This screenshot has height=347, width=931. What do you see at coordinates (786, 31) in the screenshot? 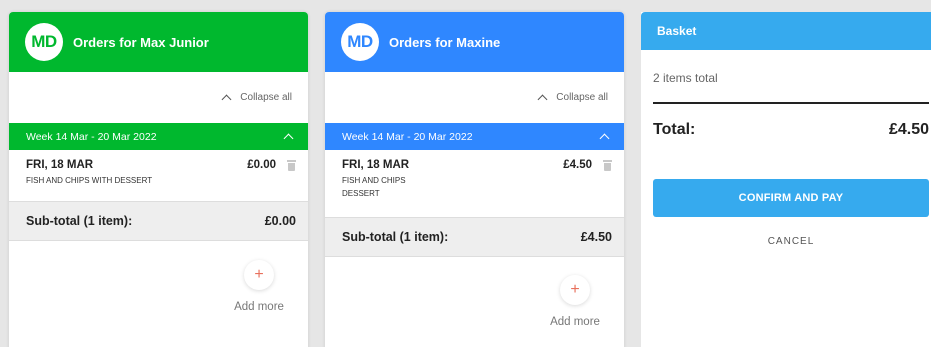
I see `basket-title: Basket` at bounding box center [786, 31].